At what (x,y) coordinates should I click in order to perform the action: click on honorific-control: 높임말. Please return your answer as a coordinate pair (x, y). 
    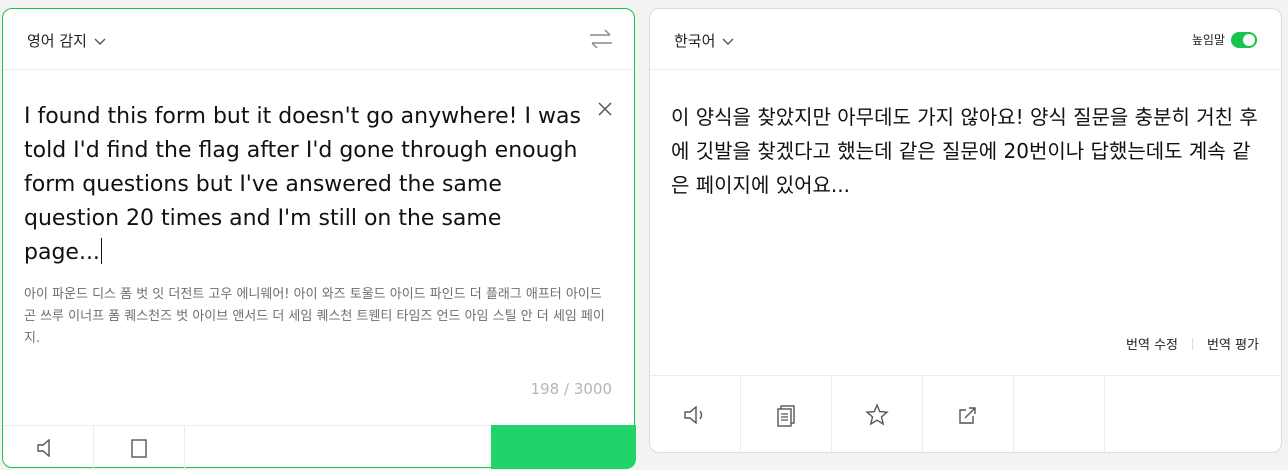
    Looking at the image, I should click on (1224, 39).